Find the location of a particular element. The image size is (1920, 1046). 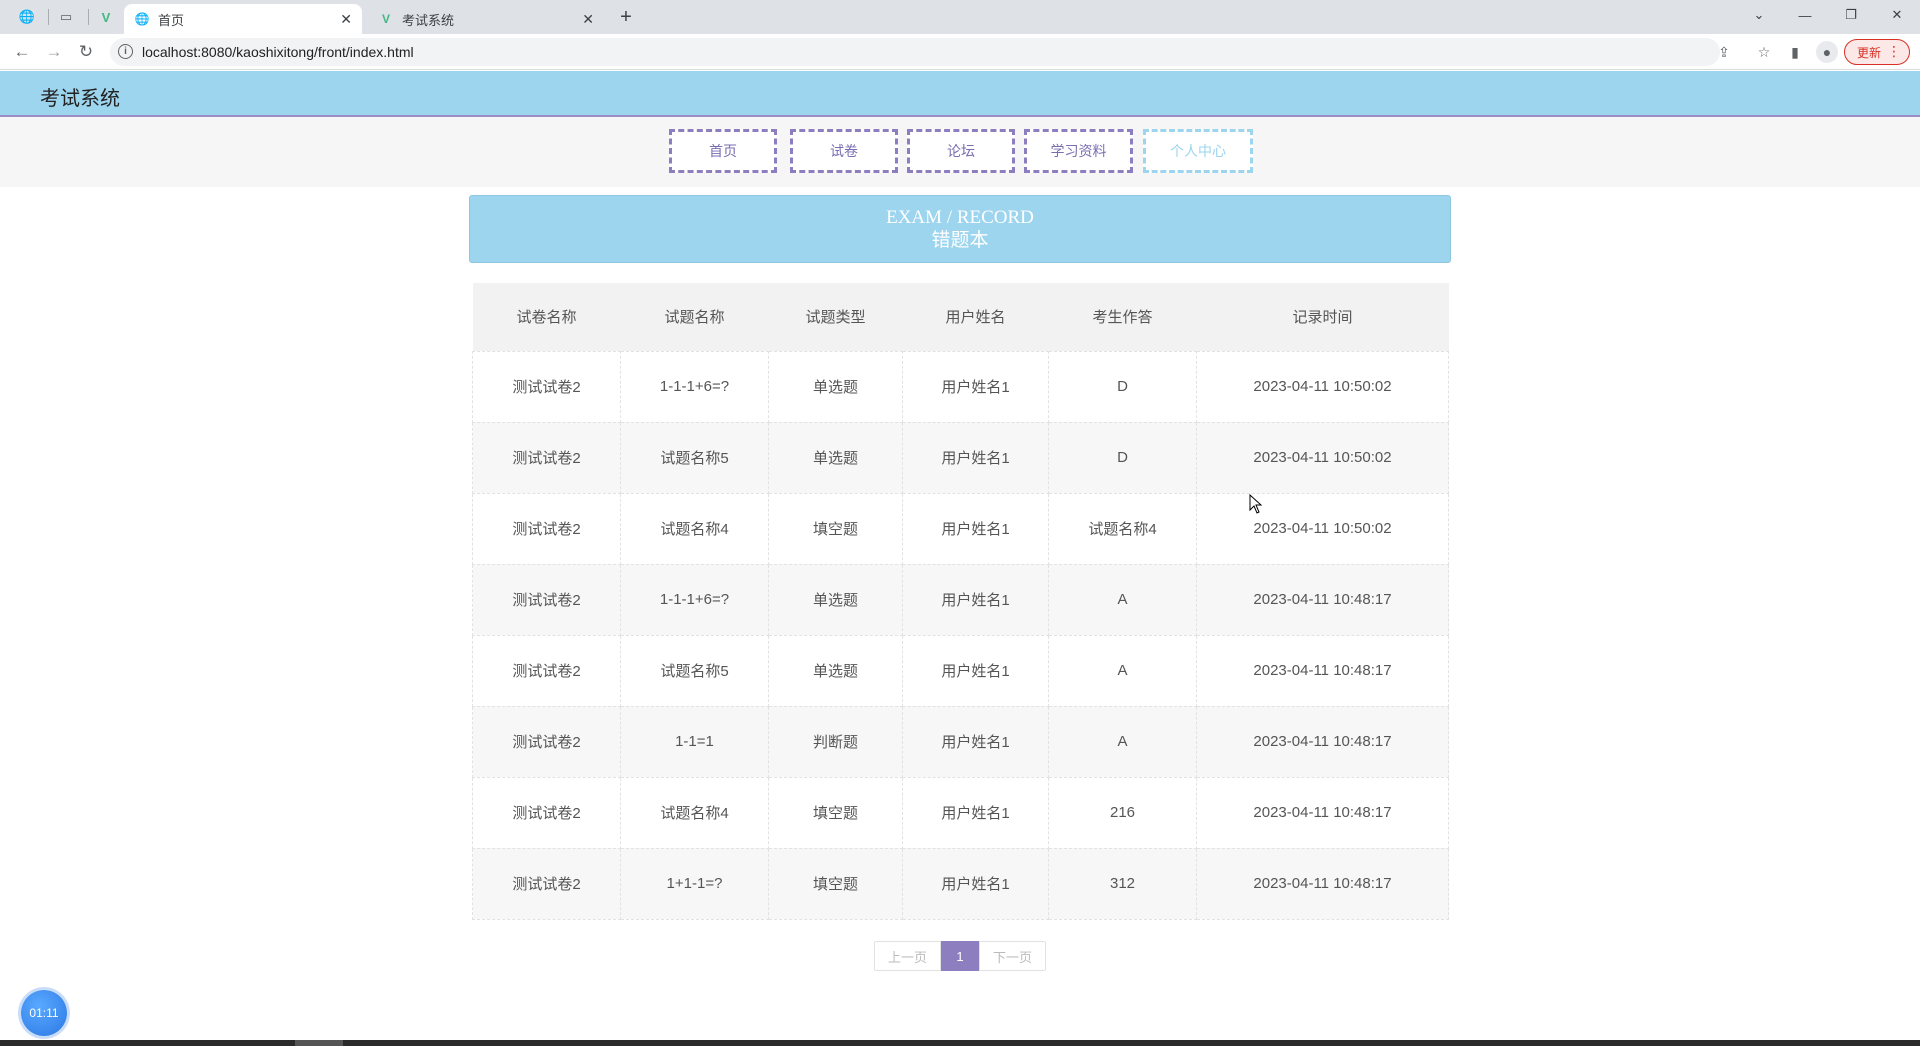

bookmark-star-icon: ☆ is located at coordinates (1764, 52).